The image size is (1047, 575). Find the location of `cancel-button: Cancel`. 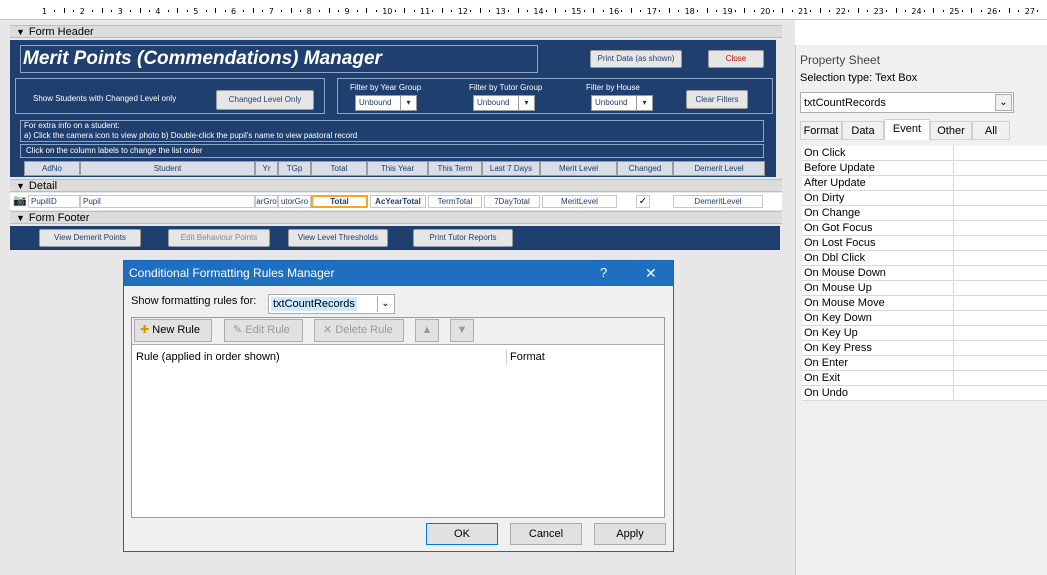

cancel-button: Cancel is located at coordinates (546, 534).